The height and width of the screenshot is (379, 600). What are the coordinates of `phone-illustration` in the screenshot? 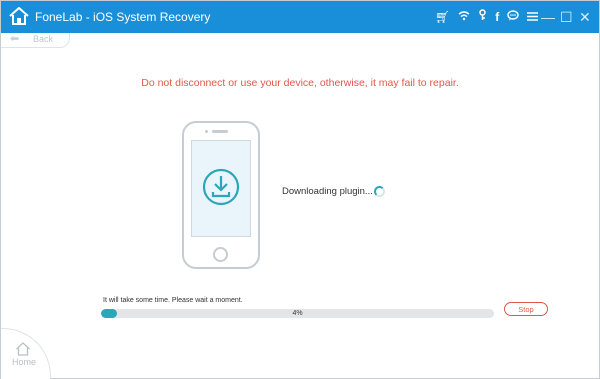 It's located at (221, 195).